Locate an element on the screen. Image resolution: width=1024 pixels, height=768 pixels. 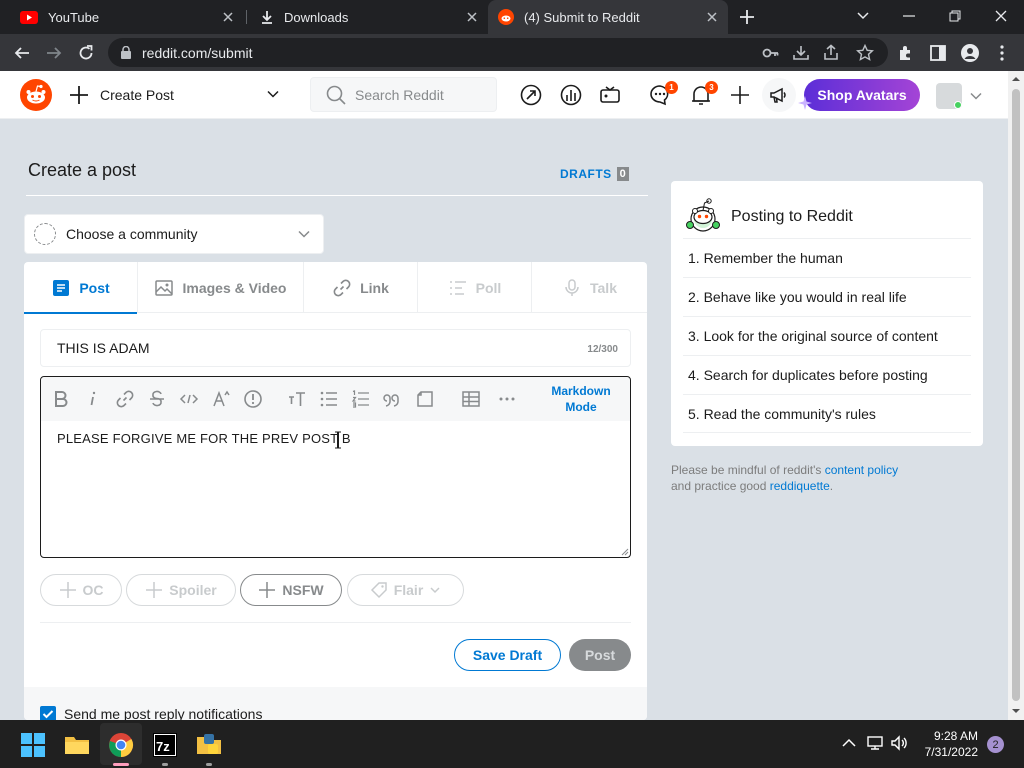
7zip-icon: 7z is located at coordinates (165, 745).